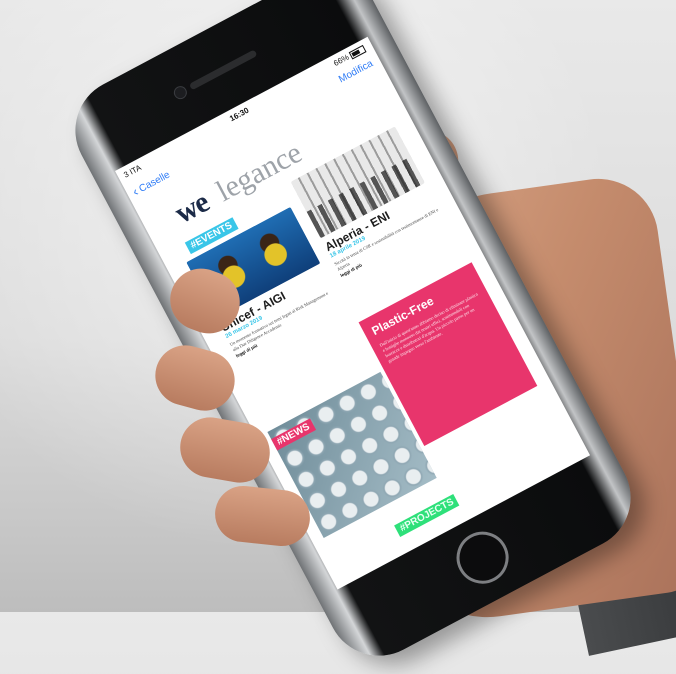 This screenshot has width=676, height=674. I want to click on back-label: Caselle, so click(155, 182).